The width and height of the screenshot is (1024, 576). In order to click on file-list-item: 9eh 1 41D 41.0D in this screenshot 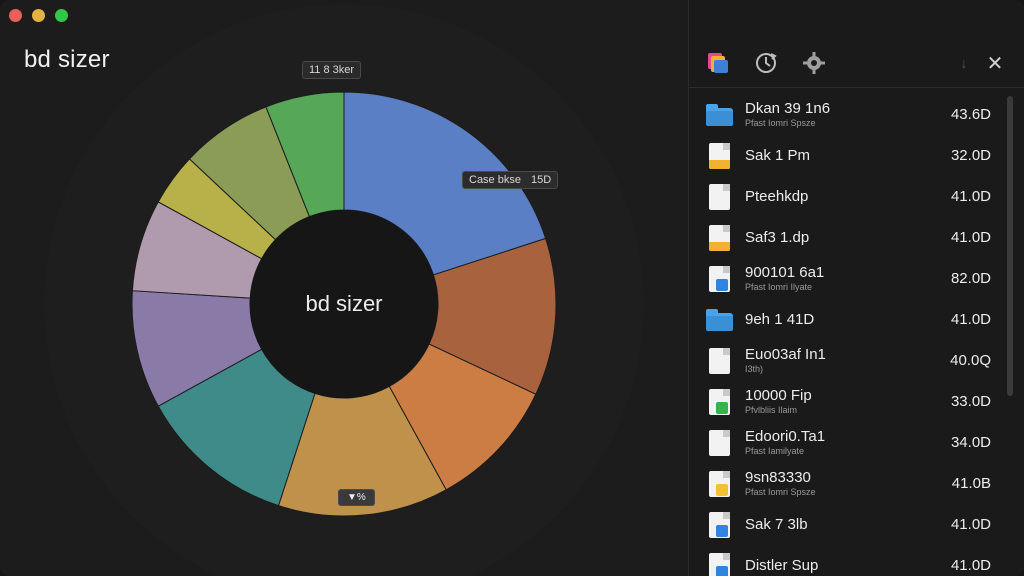, I will do `click(856, 319)`.